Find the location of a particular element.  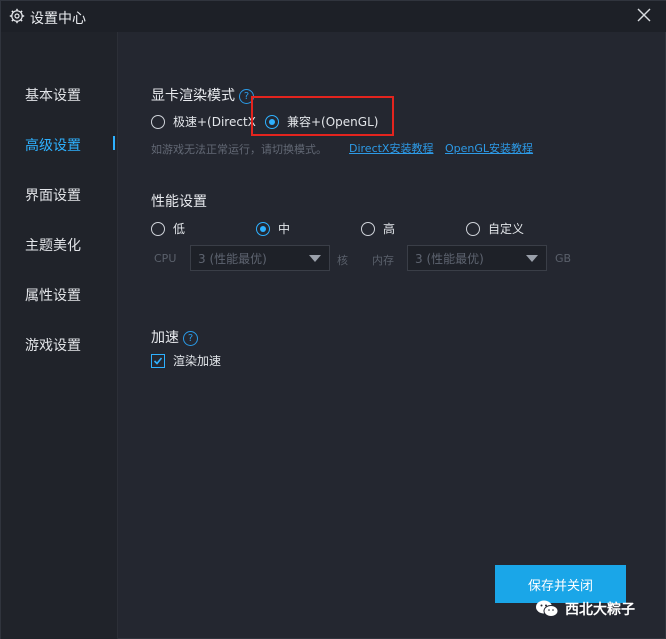

sidebar-item-interface: 界面设置 is located at coordinates (53, 195).